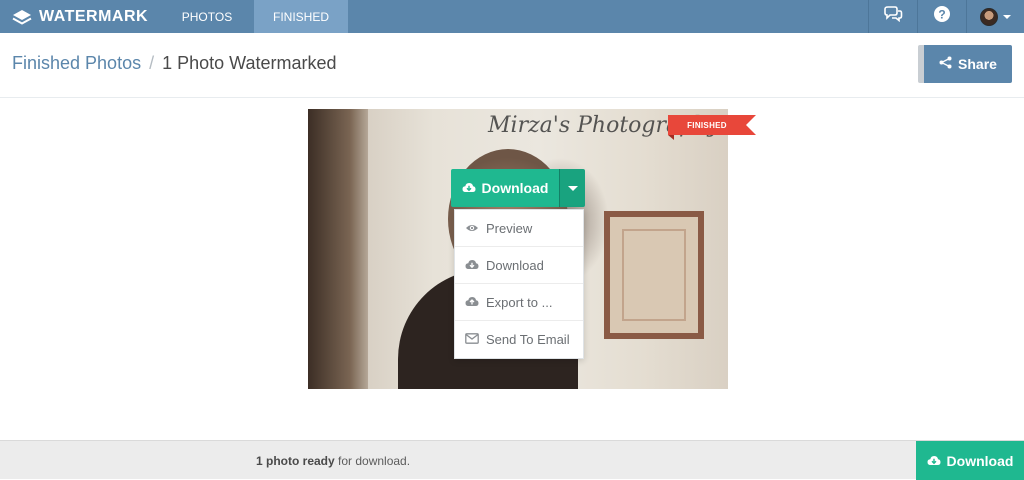 This screenshot has height=480, width=1024. I want to click on photo-scene-door, so click(338, 249).